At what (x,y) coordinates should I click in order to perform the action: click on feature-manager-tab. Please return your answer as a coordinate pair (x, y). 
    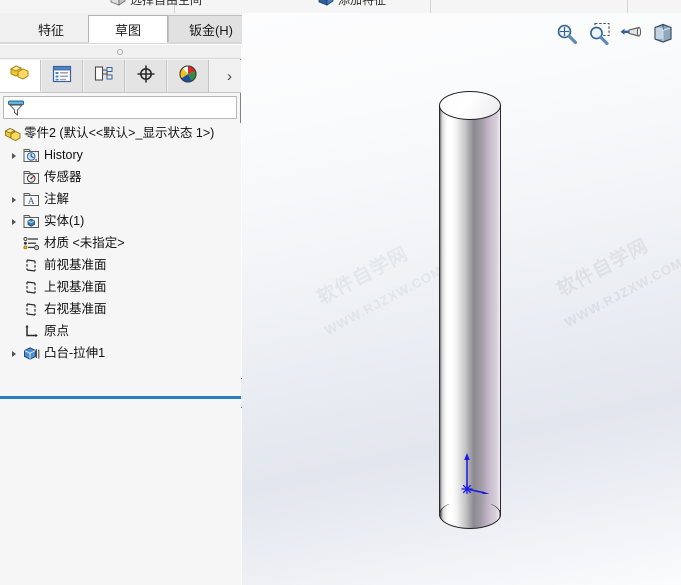
    Looking at the image, I should click on (20, 76).